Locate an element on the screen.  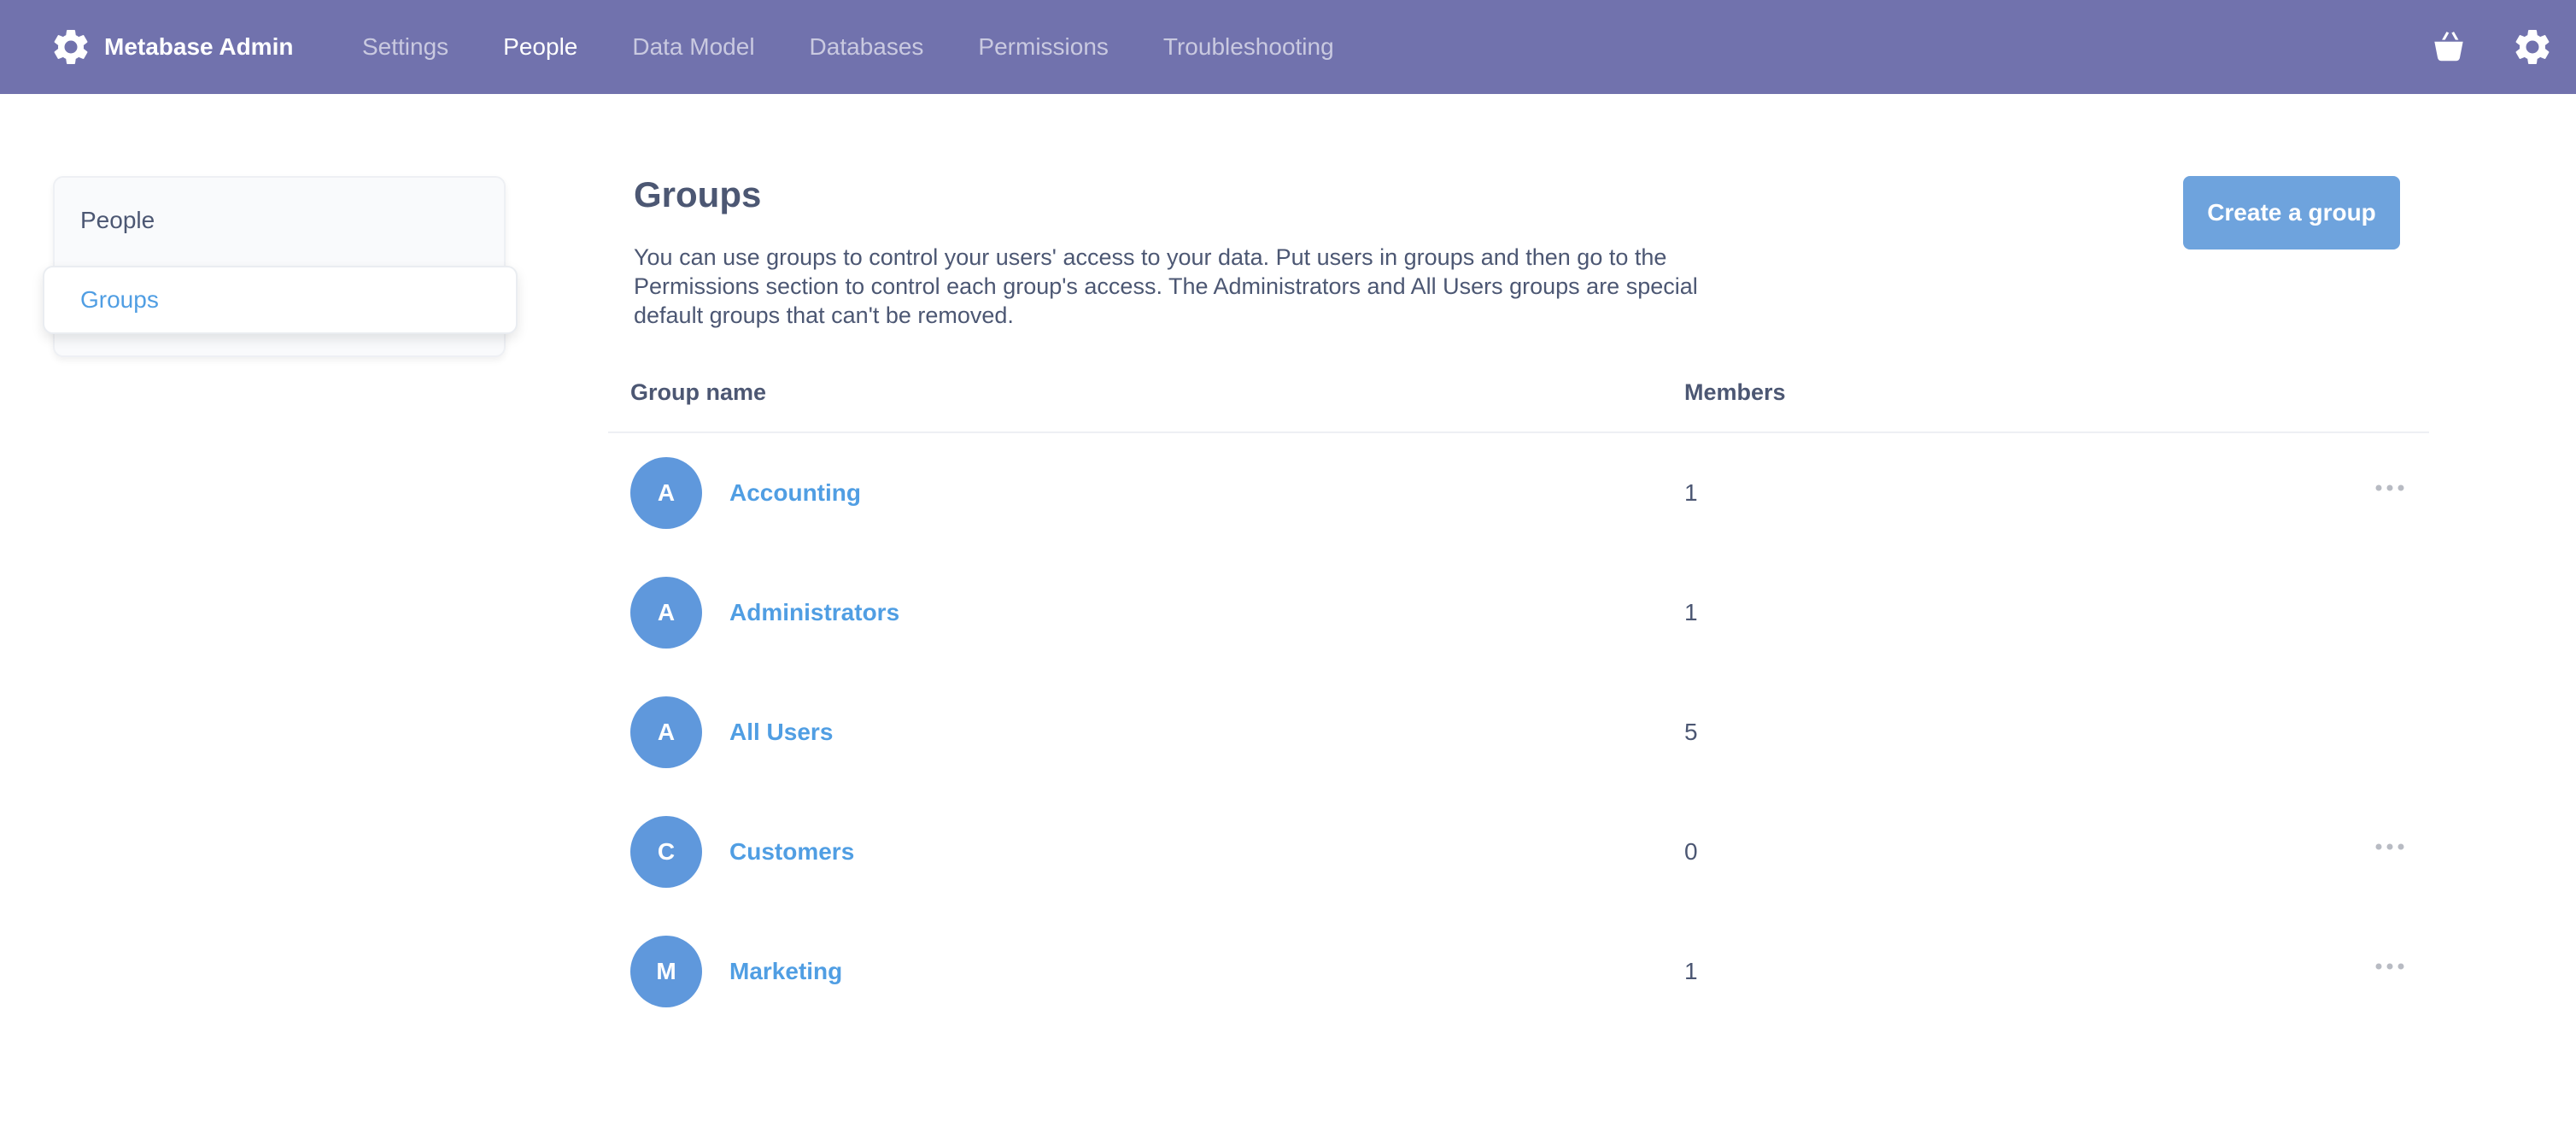
nav-tab-people: People is located at coordinates (540, 47).